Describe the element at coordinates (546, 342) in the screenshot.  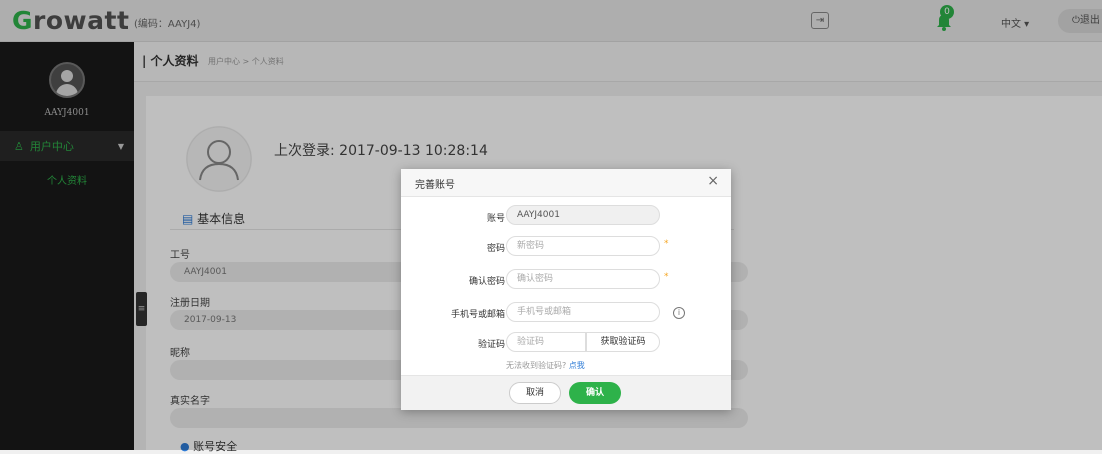
I see `verification-code-input: 验证码` at that location.